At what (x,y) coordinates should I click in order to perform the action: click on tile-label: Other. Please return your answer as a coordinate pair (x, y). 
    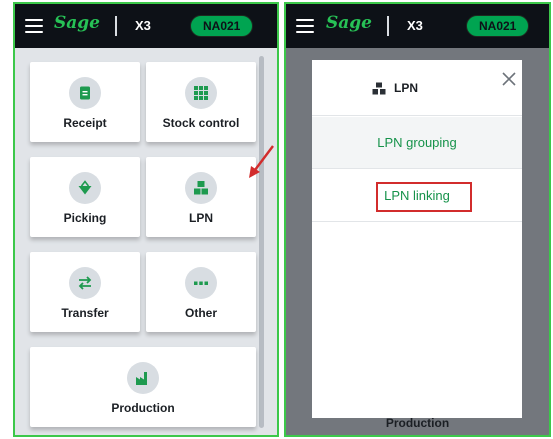
    Looking at the image, I should click on (200, 313).